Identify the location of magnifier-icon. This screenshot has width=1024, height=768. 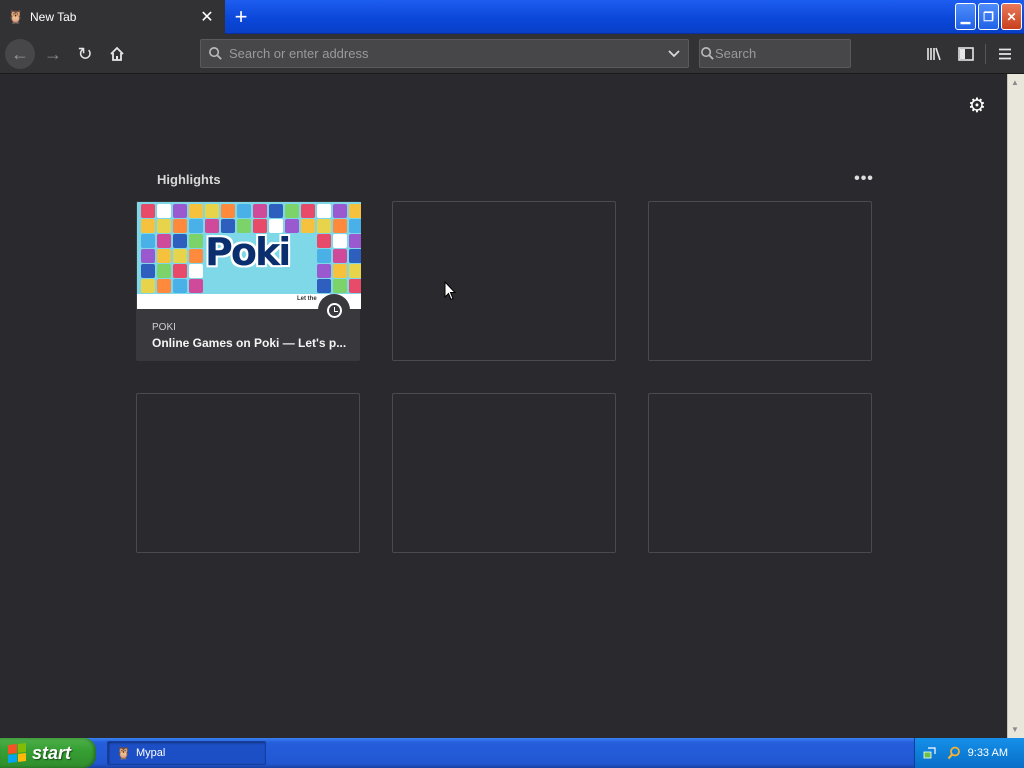
(954, 753).